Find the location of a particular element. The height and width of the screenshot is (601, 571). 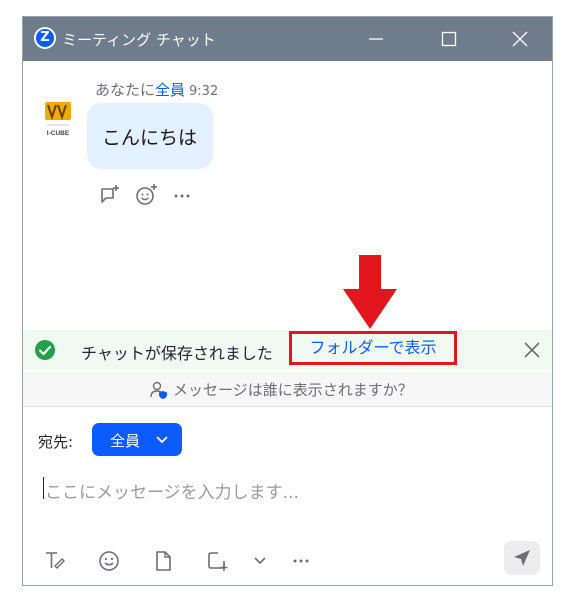

message-header: あなたに全員 9:32 is located at coordinates (156, 89).